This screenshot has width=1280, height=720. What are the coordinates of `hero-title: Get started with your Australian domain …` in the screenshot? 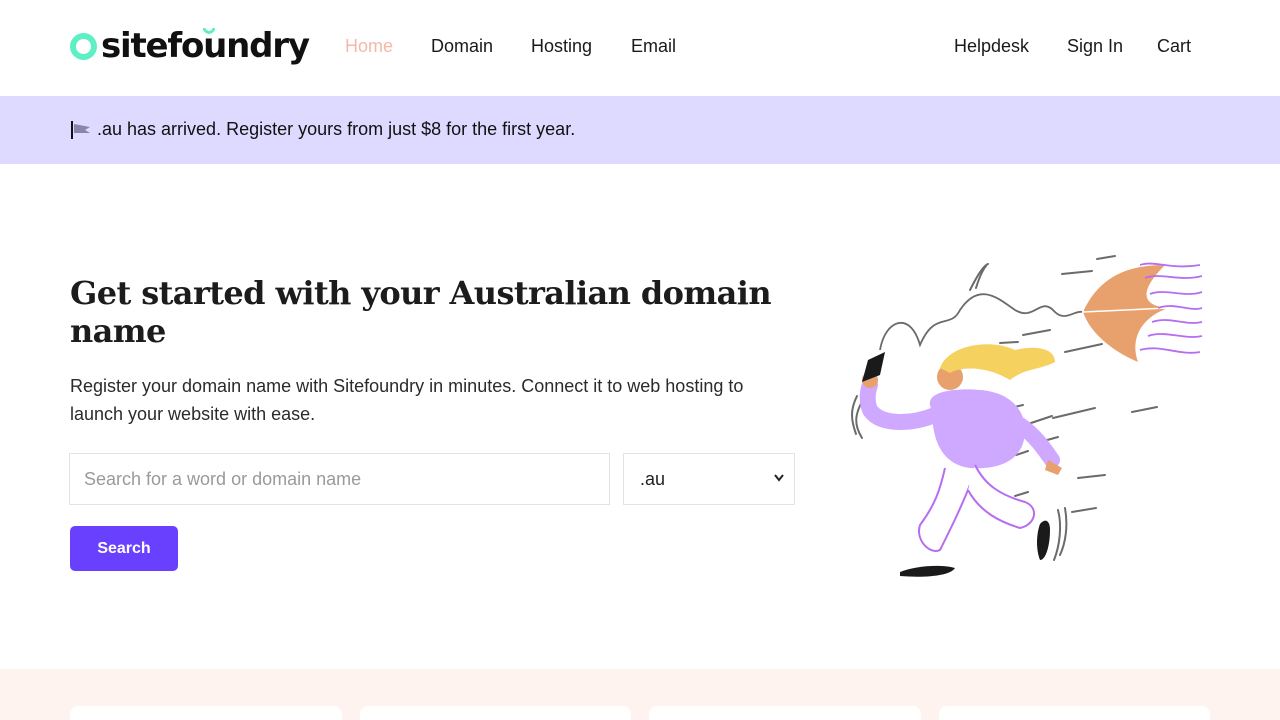 It's located at (421, 312).